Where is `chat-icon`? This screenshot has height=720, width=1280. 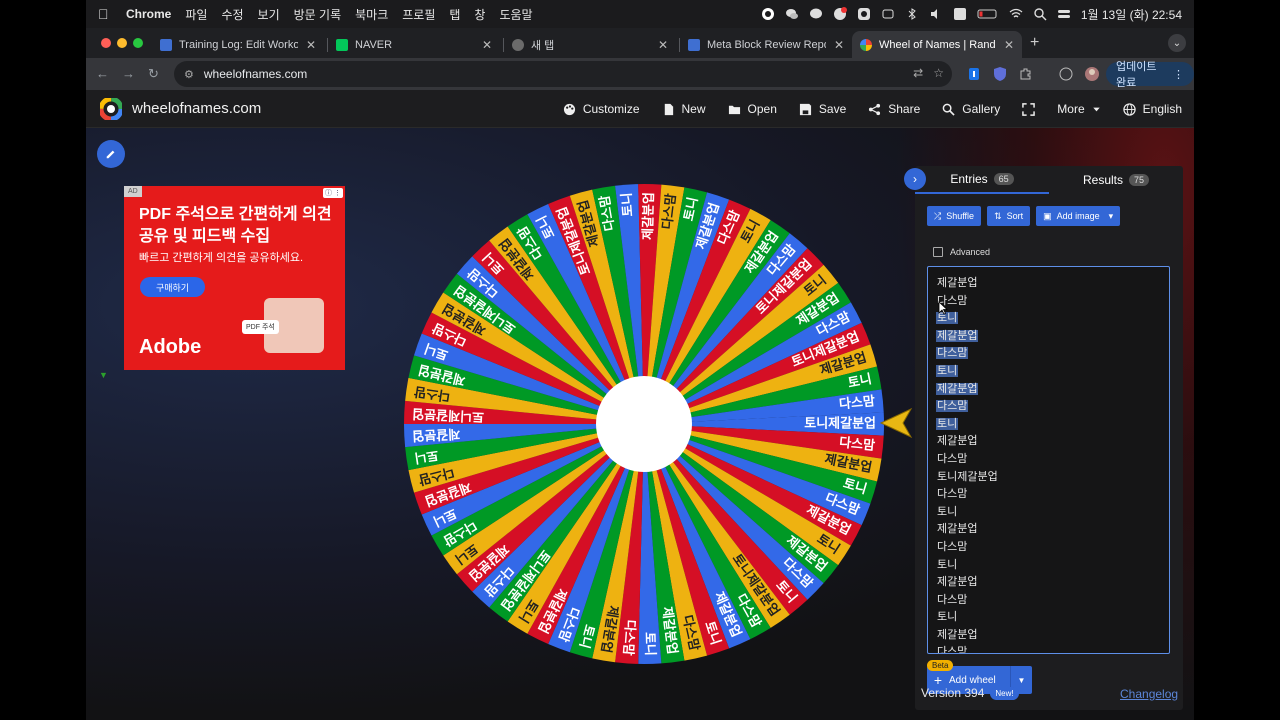 chat-icon is located at coordinates (816, 14).